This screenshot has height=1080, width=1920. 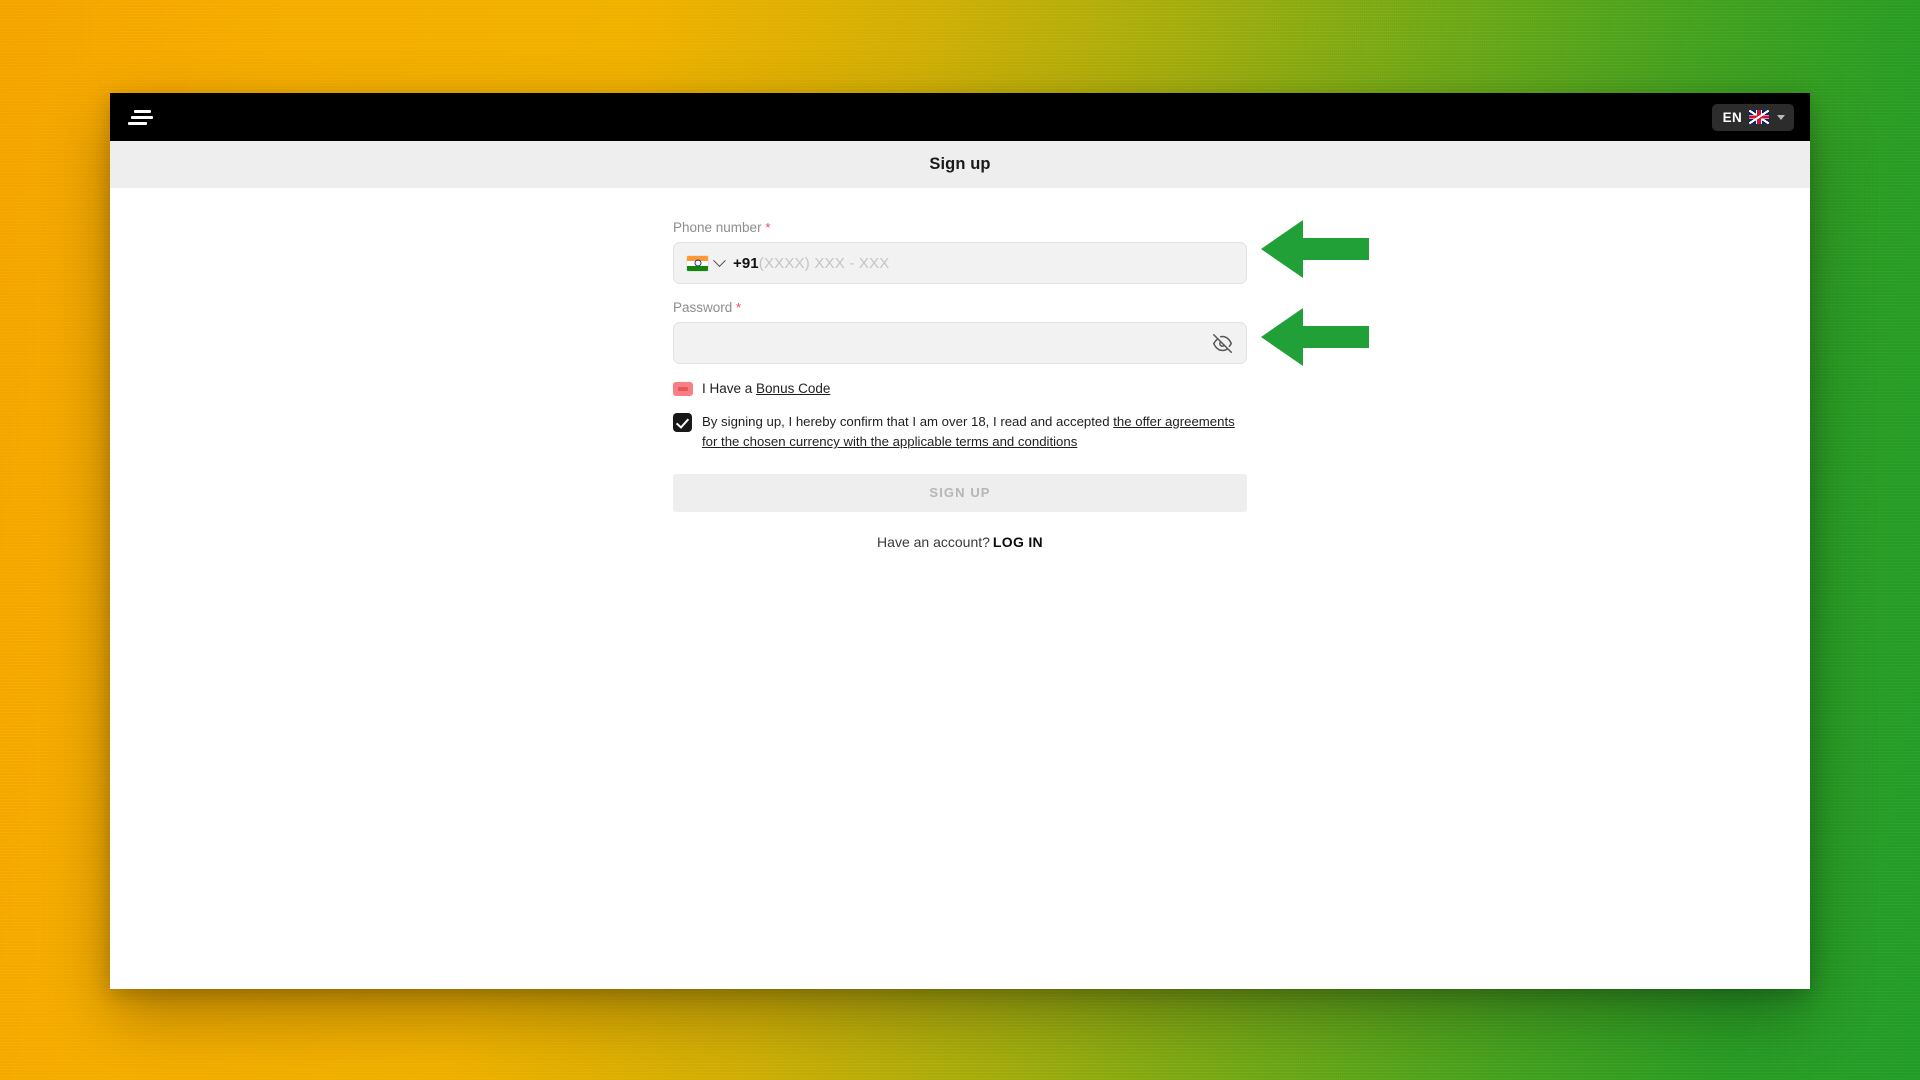 I want to click on uk-flag-red-cross, so click(x=1759, y=117).